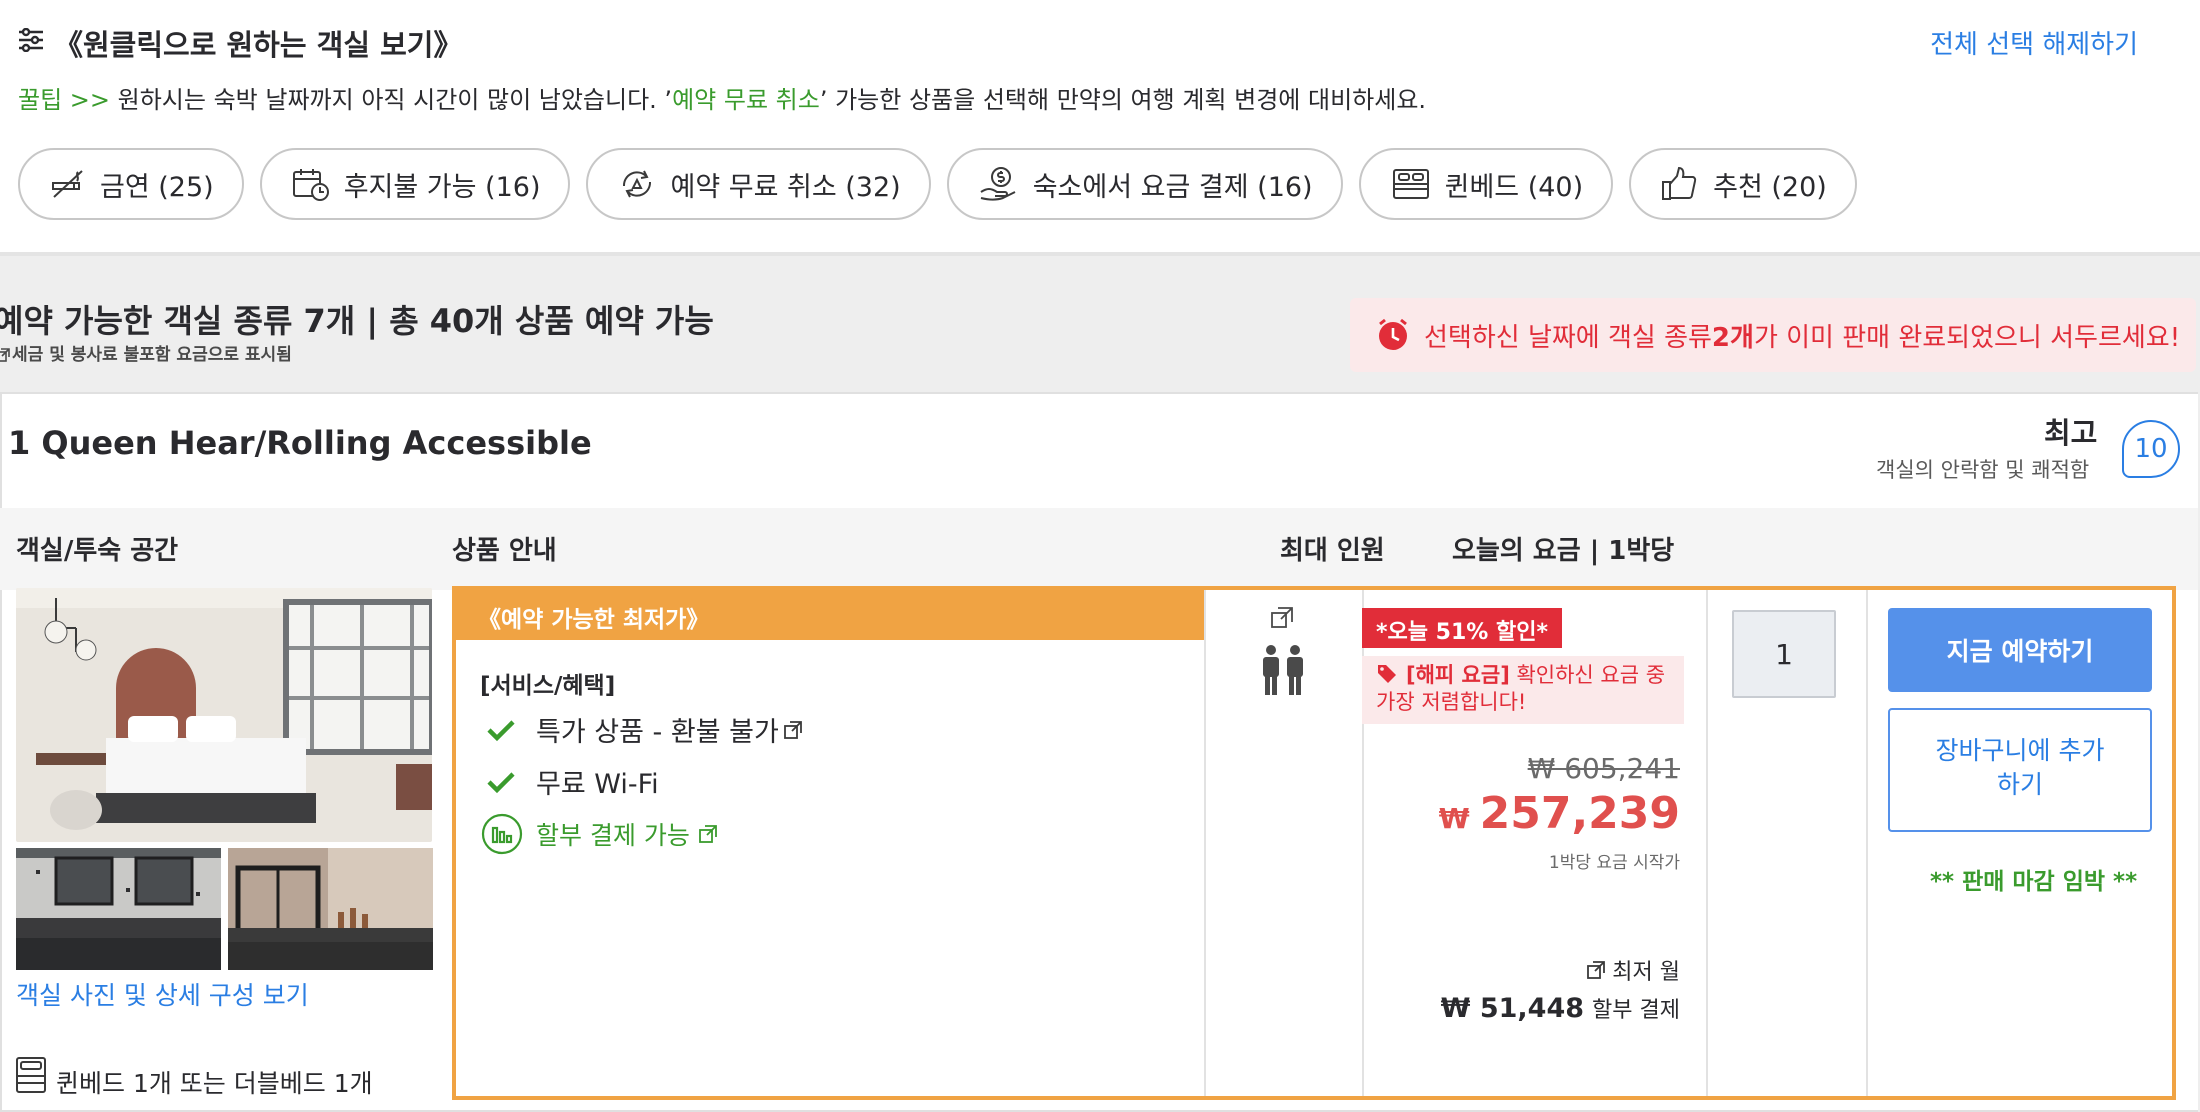  What do you see at coordinates (1770, 187) in the screenshot?
I see `chip-label: 추천 (20)` at bounding box center [1770, 187].